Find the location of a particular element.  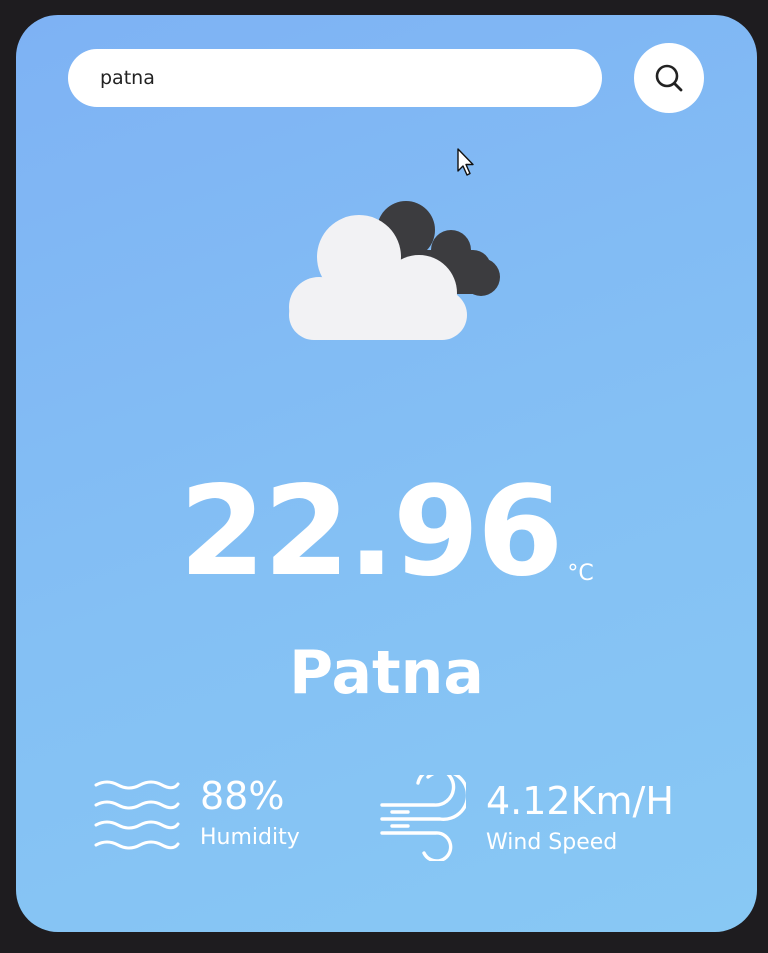

temperature-display: 22.96 °C is located at coordinates (386, 532).